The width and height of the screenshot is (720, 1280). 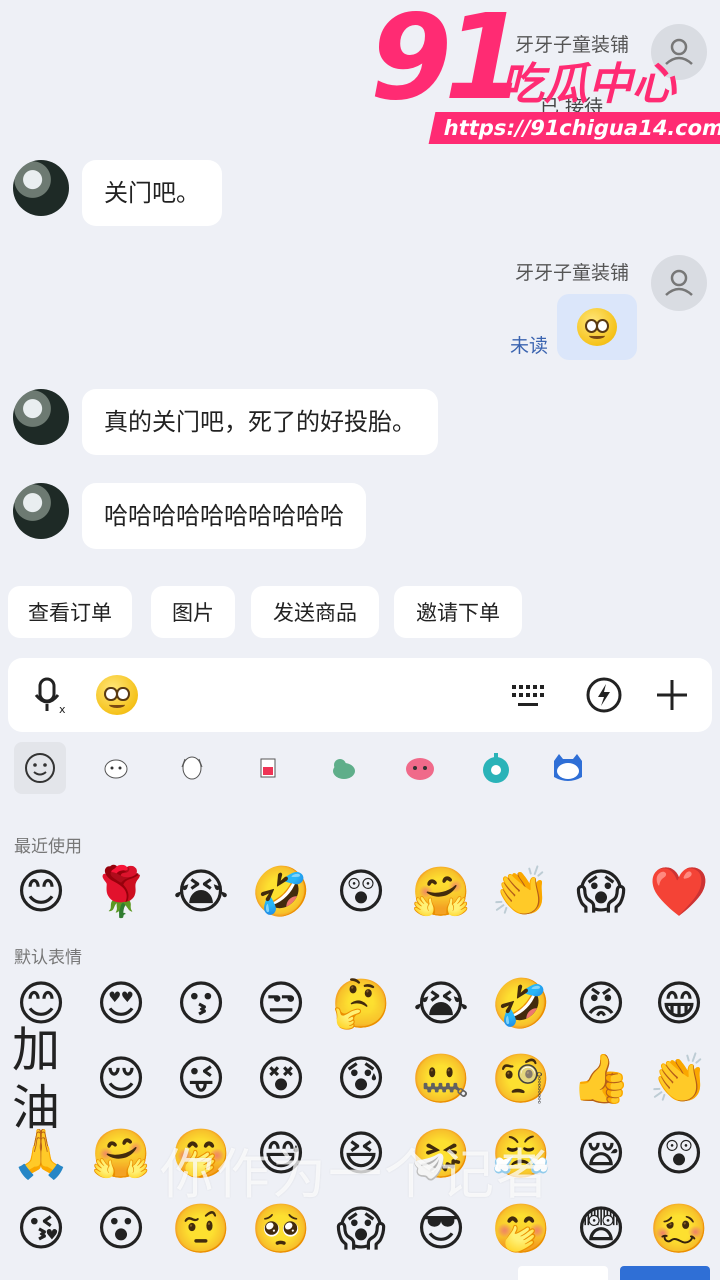 What do you see at coordinates (448, 63) in the screenshot?
I see `logo-number: 91` at bounding box center [448, 63].